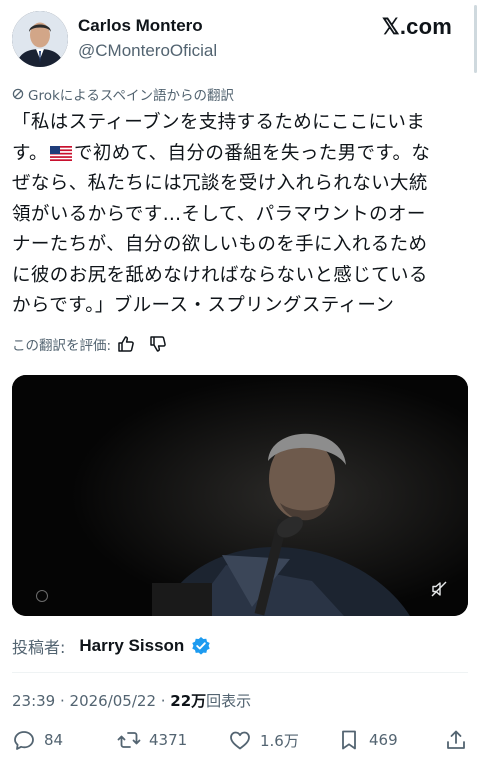  I want to click on tweet-line-3: ぜなら、私たちには冗談を受け入れられない大統, so click(220, 183).